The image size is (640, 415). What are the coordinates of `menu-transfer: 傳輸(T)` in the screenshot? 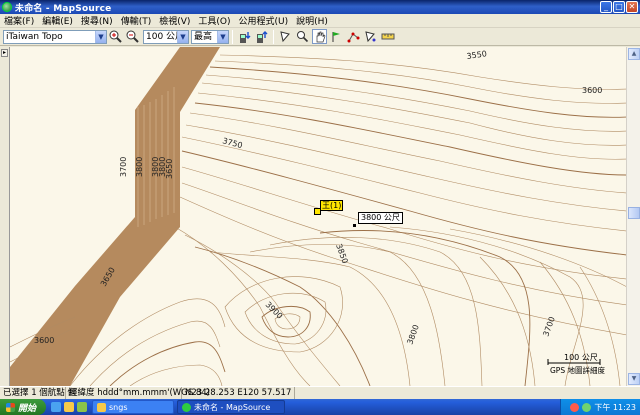 It's located at (136, 20).